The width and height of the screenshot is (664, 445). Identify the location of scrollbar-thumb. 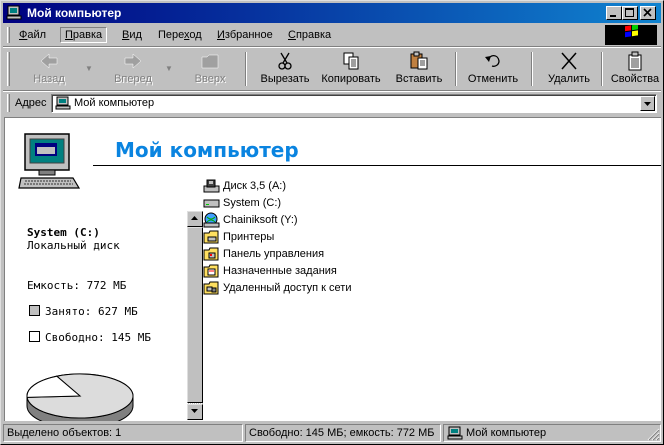
(195, 315).